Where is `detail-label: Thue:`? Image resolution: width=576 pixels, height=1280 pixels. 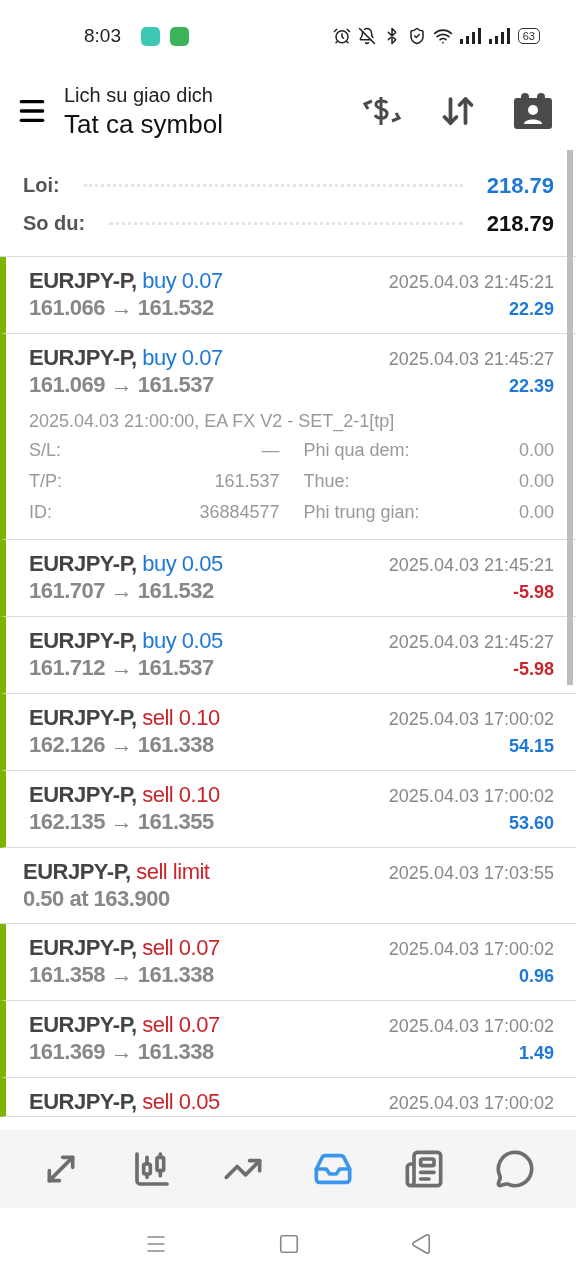
detail-label: Thue: is located at coordinates (326, 481).